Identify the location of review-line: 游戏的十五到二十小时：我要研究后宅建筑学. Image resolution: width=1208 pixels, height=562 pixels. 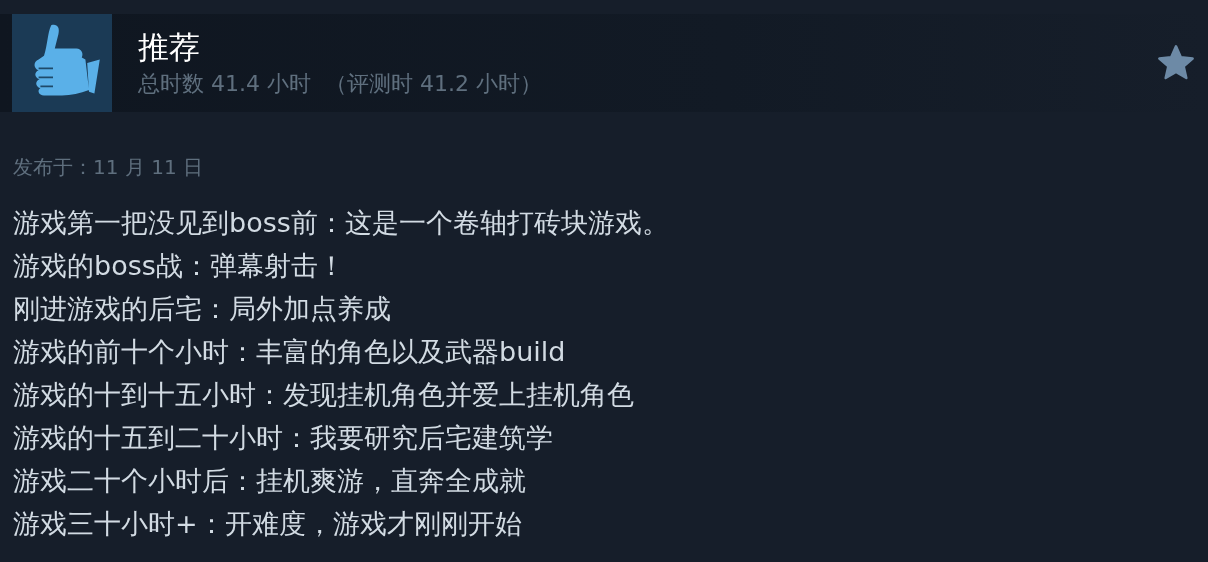
(283, 438).